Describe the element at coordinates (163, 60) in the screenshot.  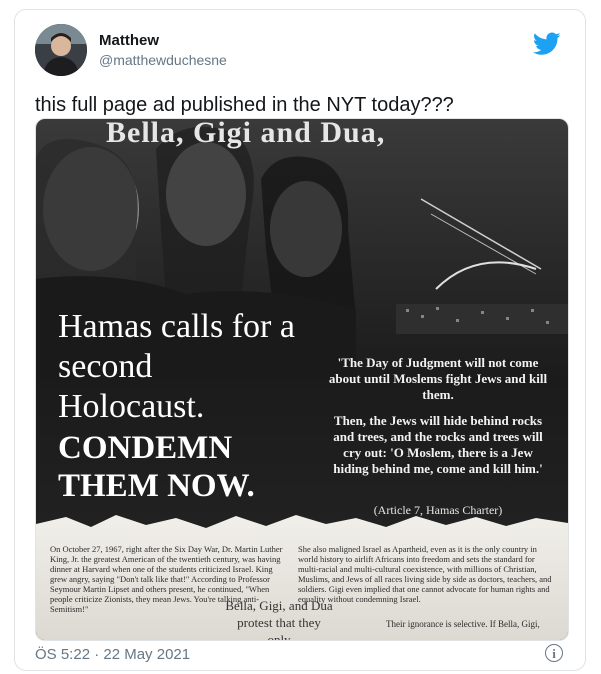
I see `author-handle: @matthewduchesne` at that location.